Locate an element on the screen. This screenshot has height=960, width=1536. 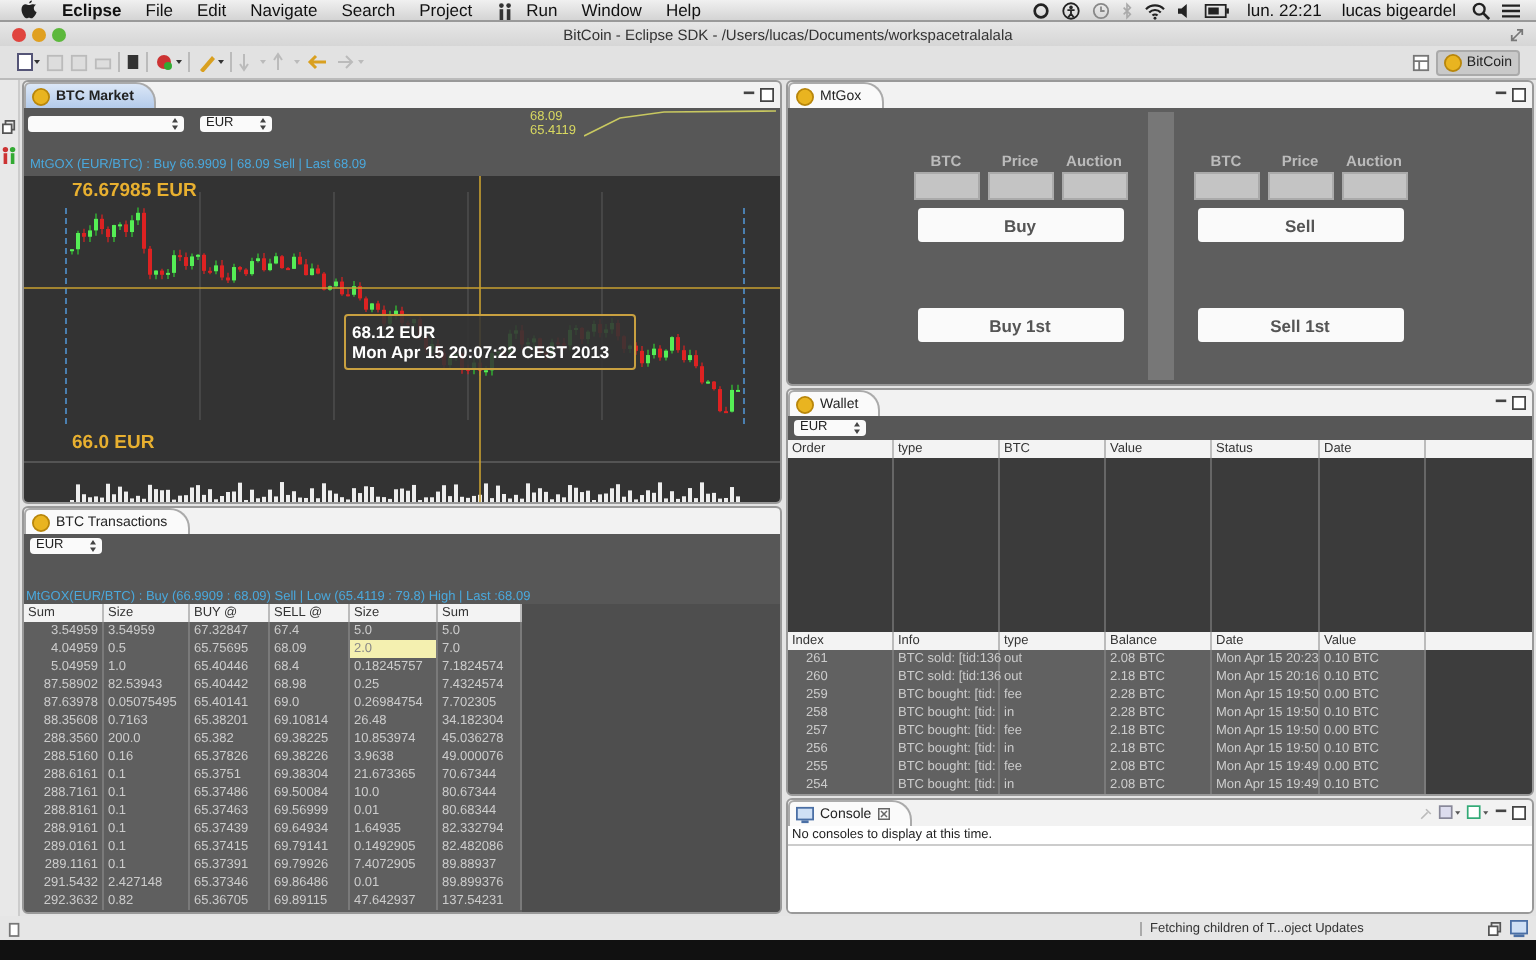
close-button is located at coordinates (19, 34).